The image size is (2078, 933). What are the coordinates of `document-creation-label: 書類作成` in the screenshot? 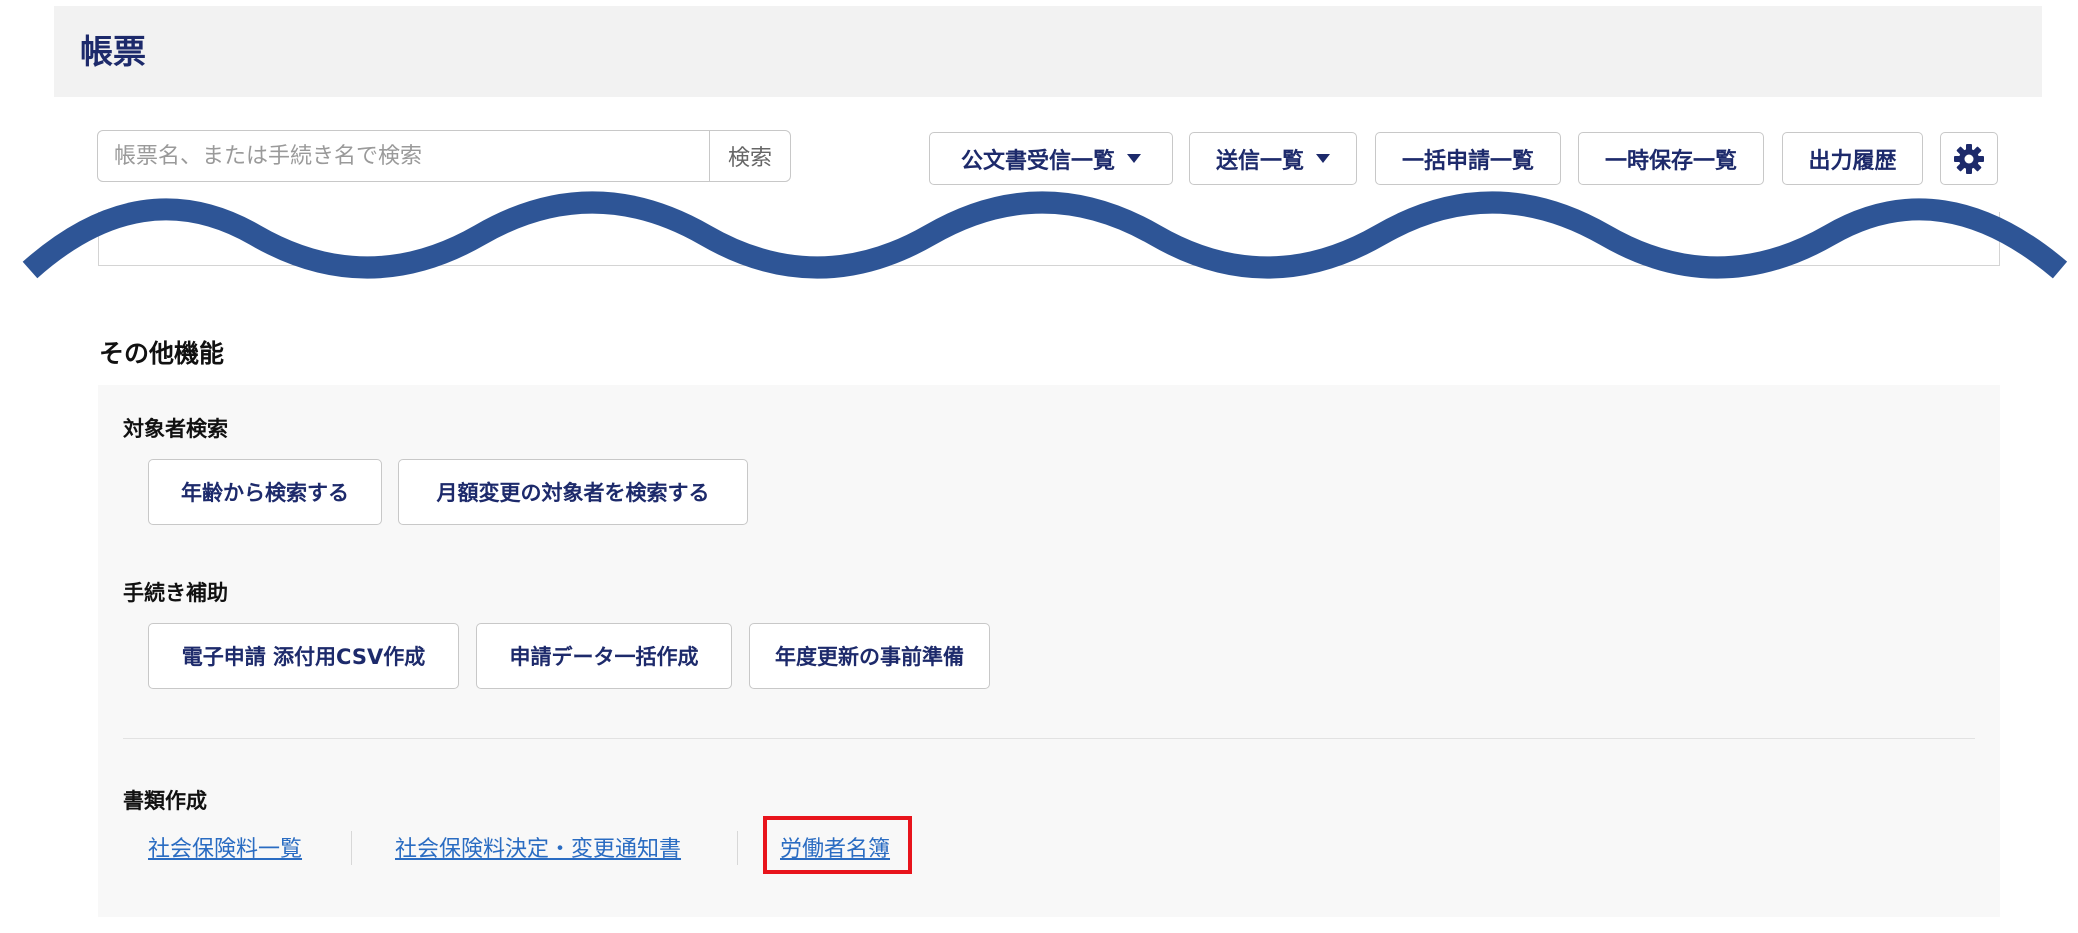 It's located at (165, 801).